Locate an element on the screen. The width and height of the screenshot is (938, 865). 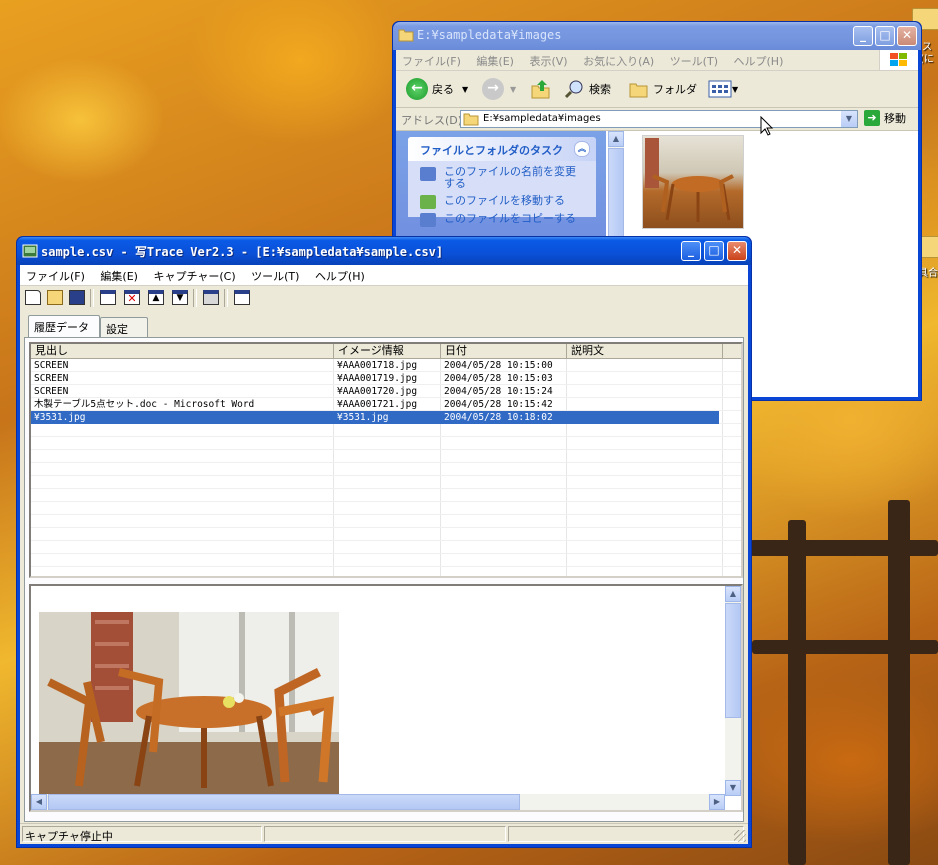
scroll-left-button: ◀ is located at coordinates (39, 802).